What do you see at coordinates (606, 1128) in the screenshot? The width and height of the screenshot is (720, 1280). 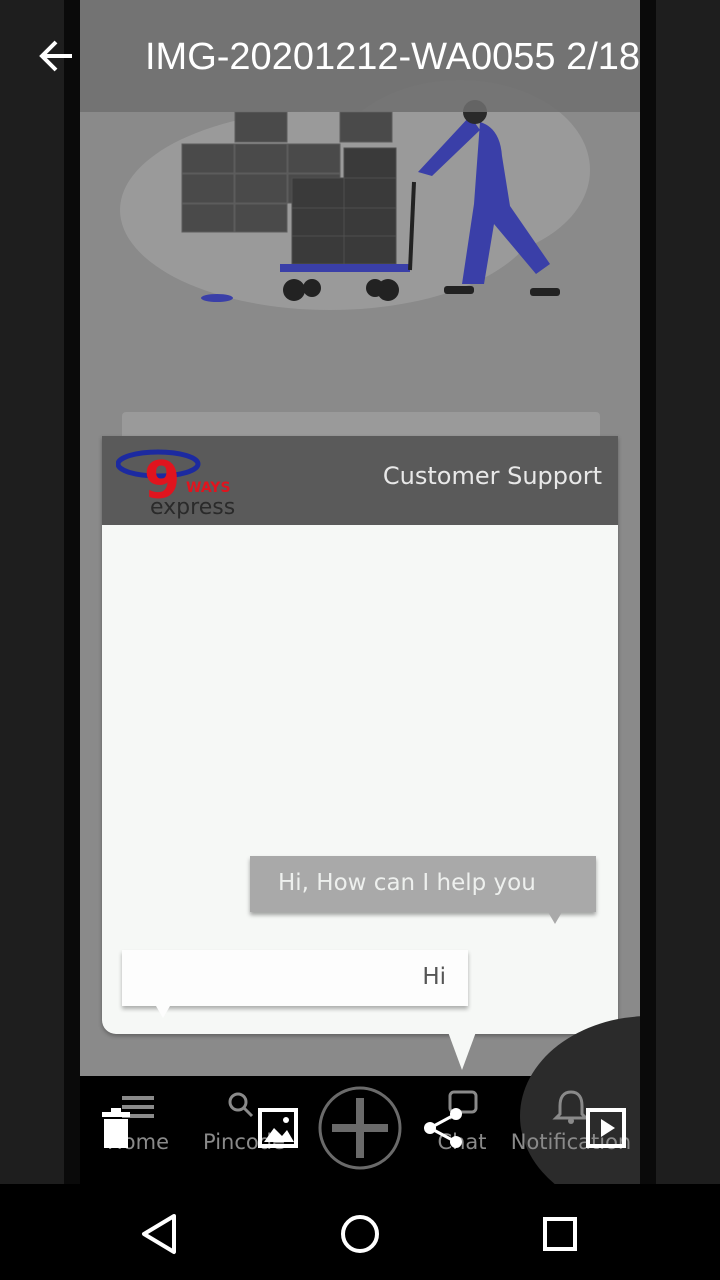 I see `slideshow-icon` at bounding box center [606, 1128].